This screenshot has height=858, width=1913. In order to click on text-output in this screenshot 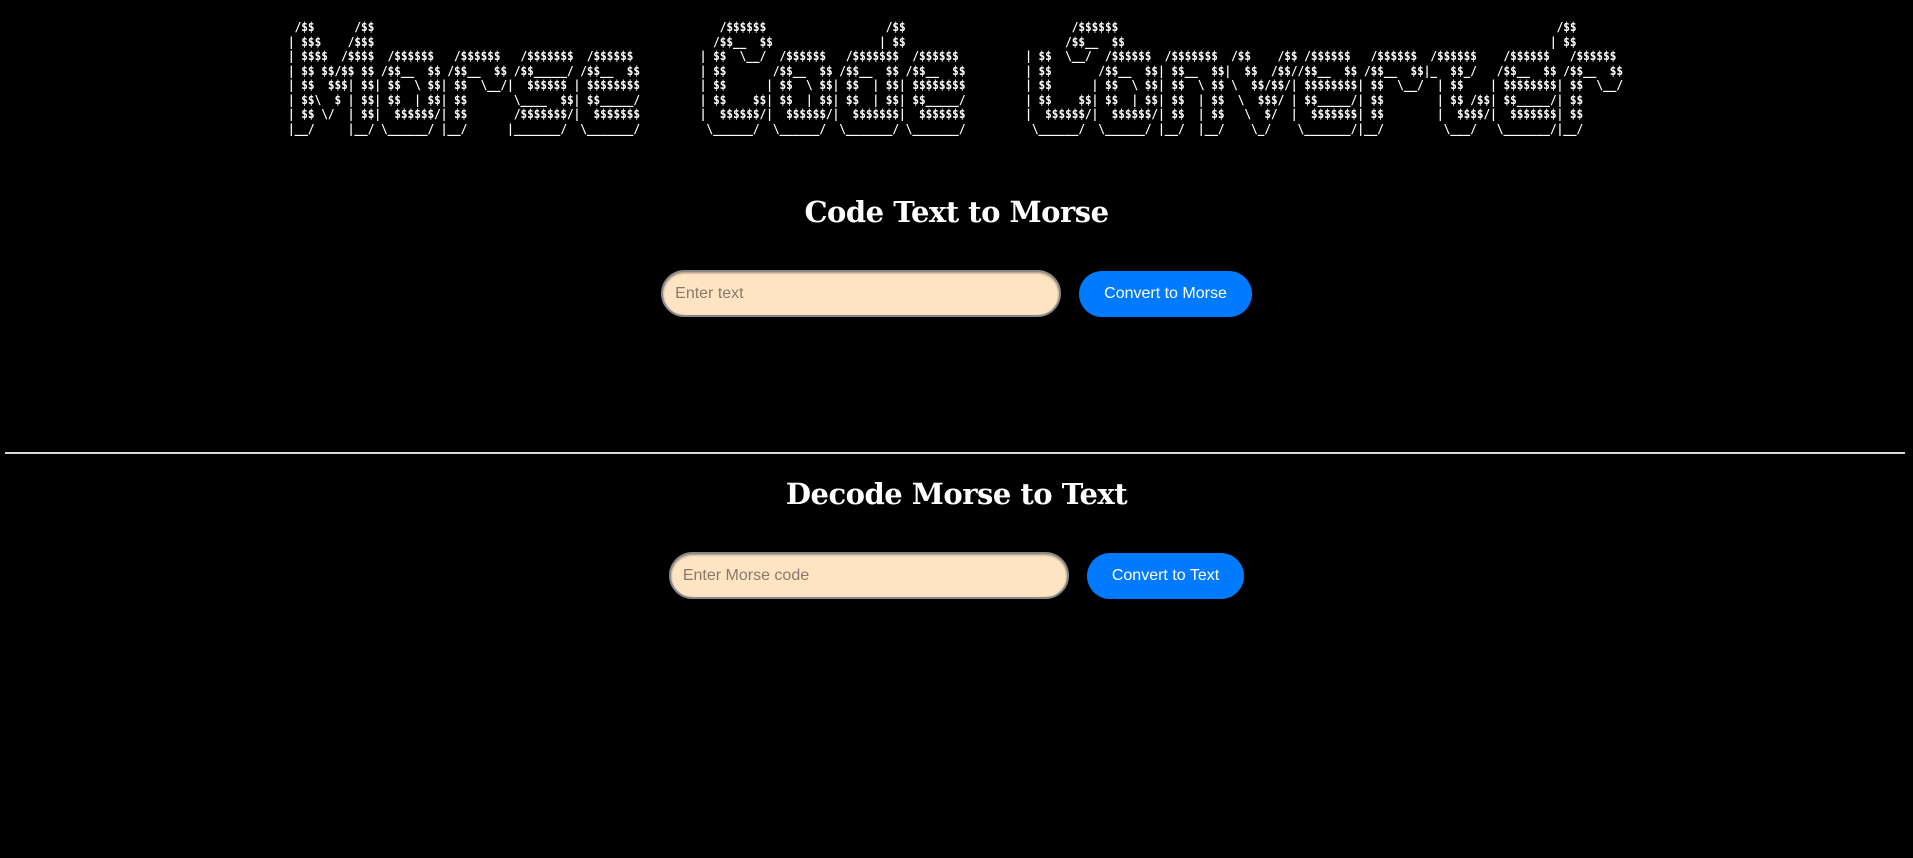, I will do `click(956, 637)`.